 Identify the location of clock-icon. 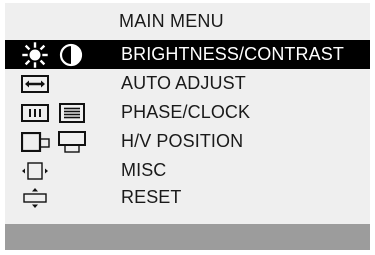
(72, 113).